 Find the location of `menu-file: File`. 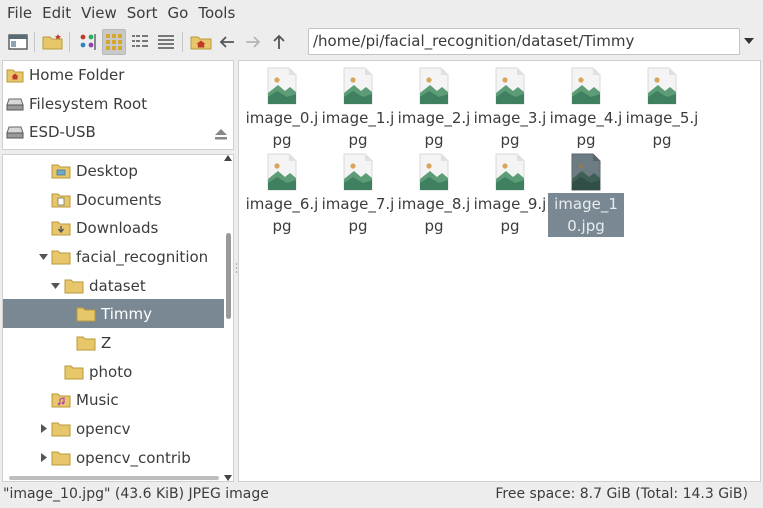

menu-file: File is located at coordinates (19, 13).